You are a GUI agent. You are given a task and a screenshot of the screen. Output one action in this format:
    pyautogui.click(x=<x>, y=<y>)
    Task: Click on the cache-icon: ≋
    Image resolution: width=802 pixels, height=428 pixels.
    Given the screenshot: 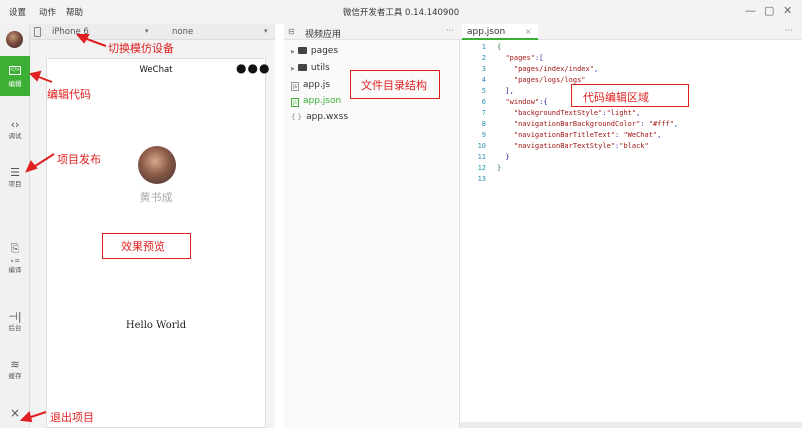 What is the action you would take?
    pyautogui.click(x=15, y=364)
    